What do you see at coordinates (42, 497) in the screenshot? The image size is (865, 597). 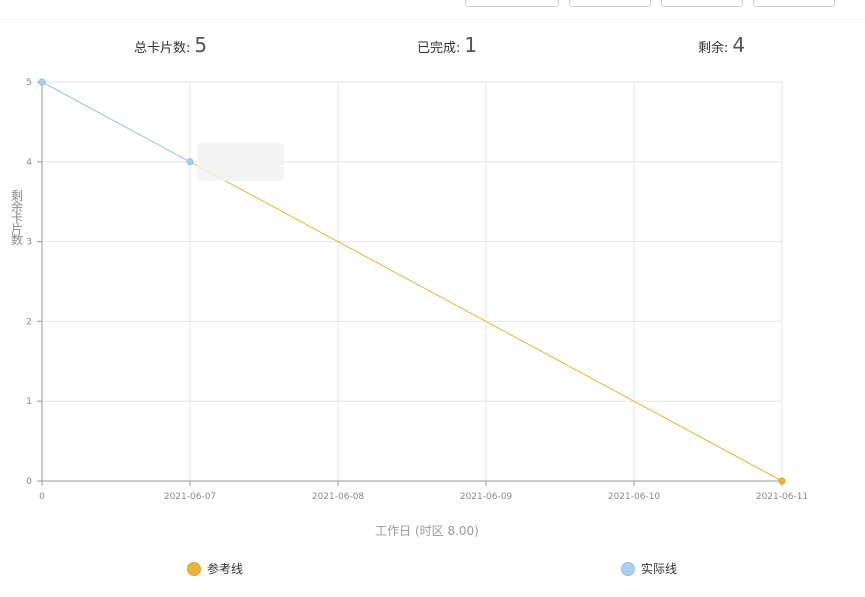 I see `x-tick-label: 0` at bounding box center [42, 497].